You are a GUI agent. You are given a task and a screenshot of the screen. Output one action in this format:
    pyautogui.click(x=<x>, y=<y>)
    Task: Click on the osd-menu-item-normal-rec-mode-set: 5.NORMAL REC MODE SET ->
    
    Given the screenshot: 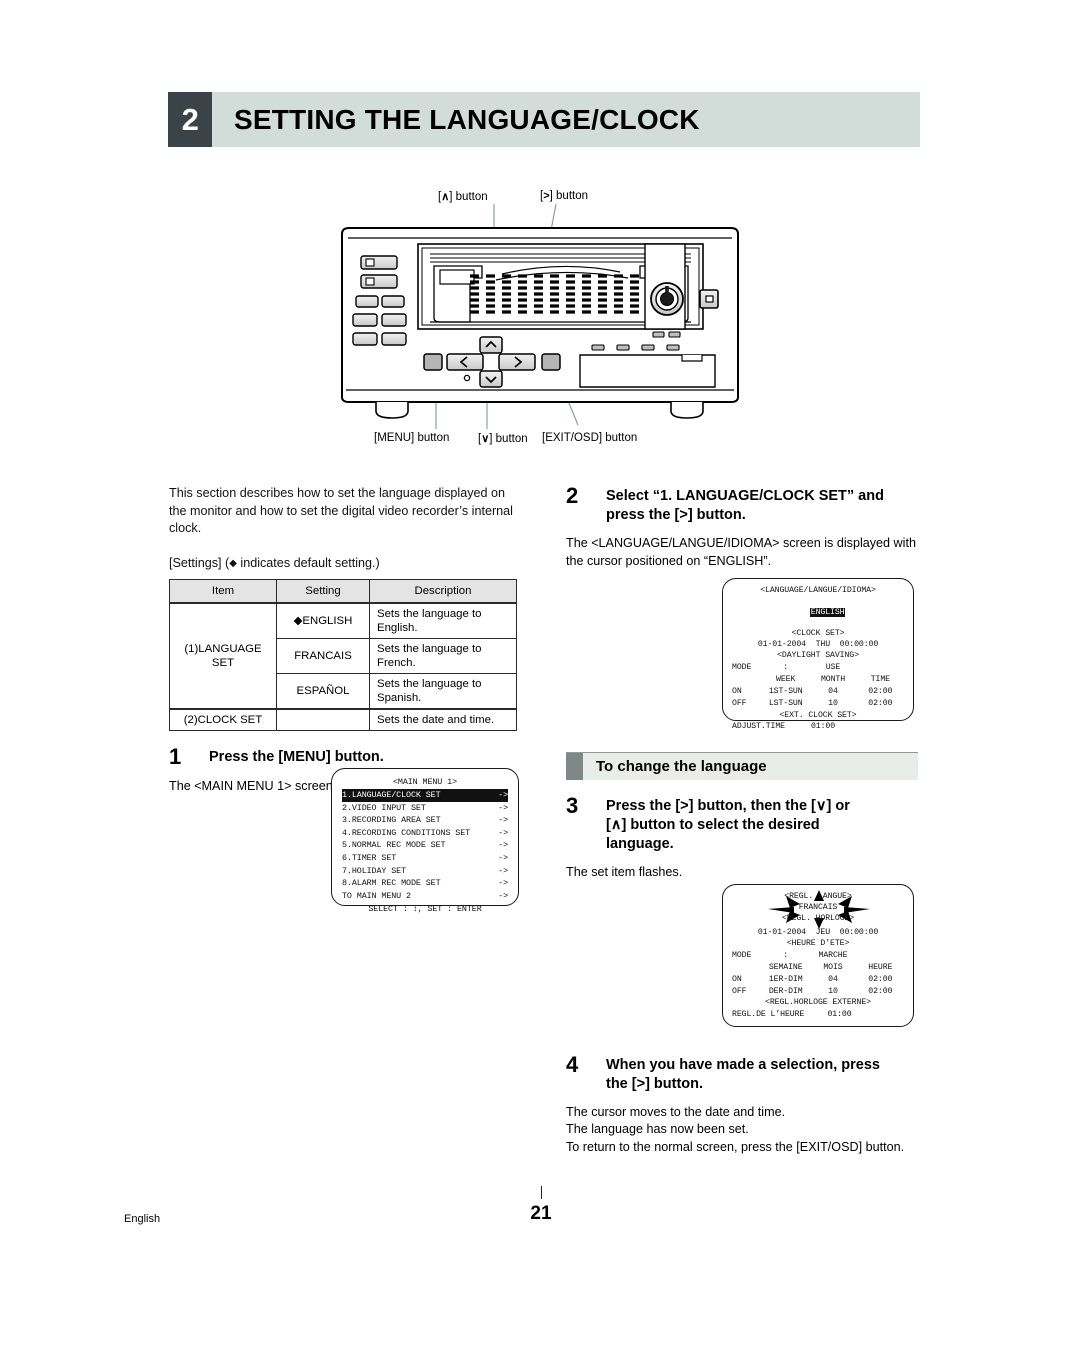 What is the action you would take?
    pyautogui.click(x=425, y=845)
    